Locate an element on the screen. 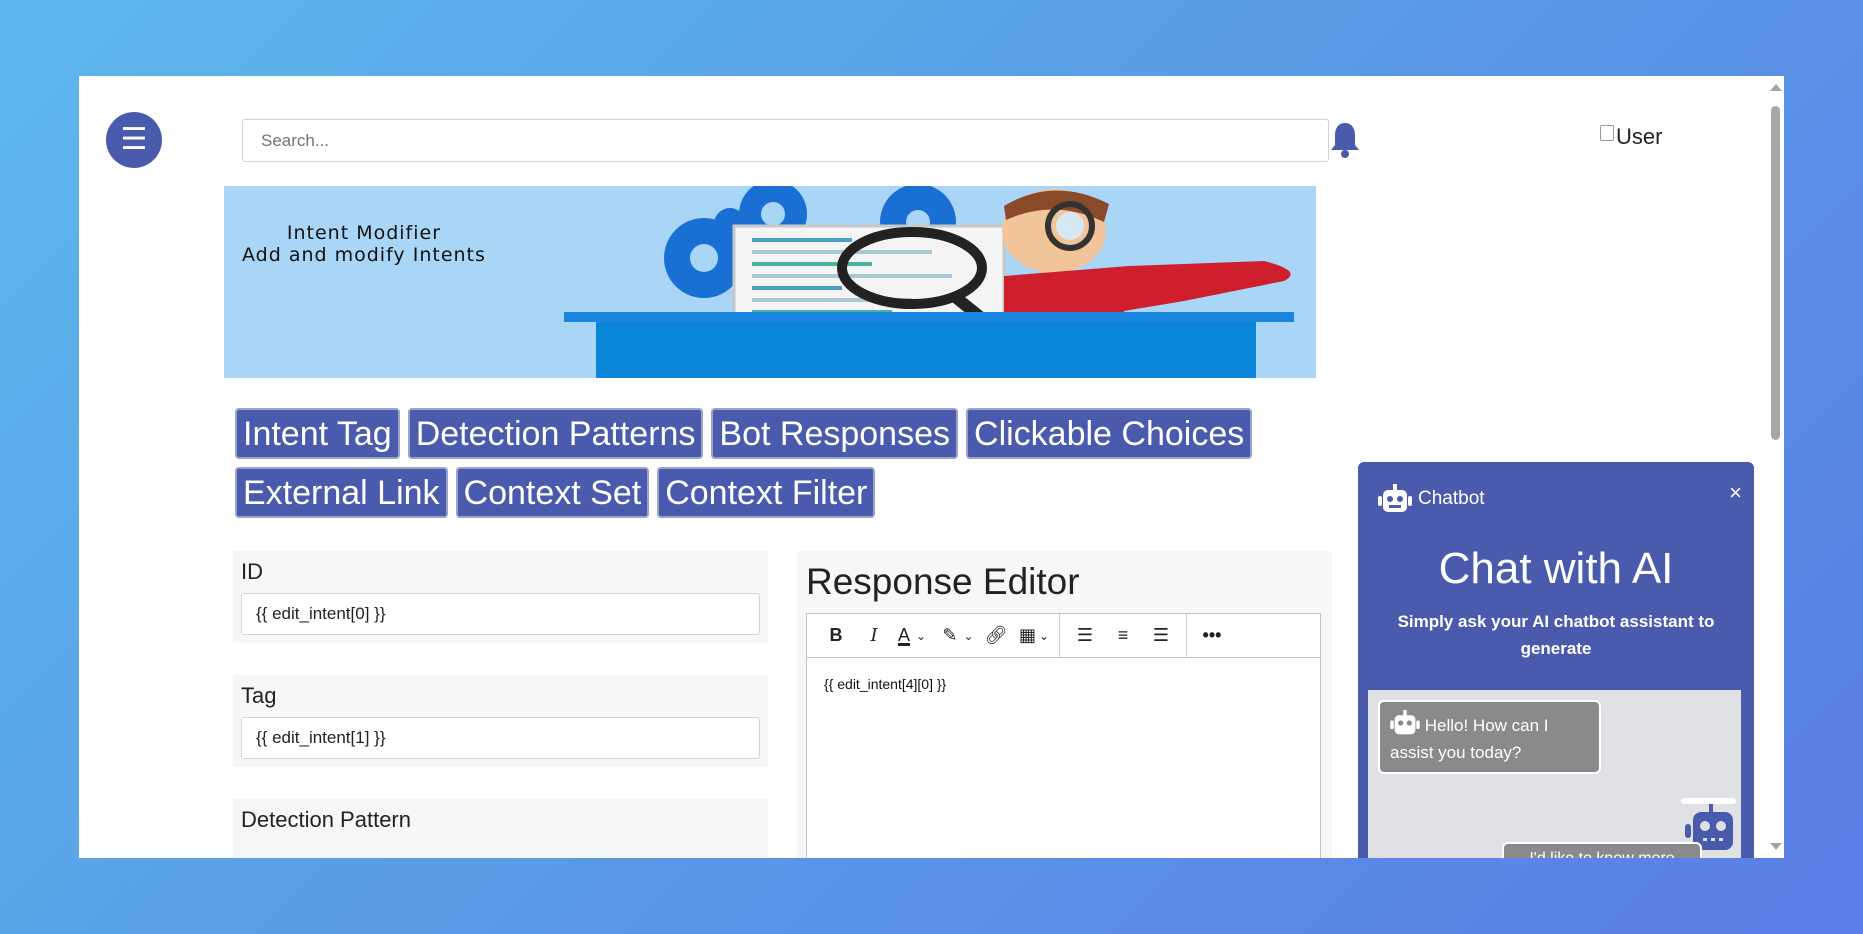  italic-icon: I is located at coordinates (874, 636).